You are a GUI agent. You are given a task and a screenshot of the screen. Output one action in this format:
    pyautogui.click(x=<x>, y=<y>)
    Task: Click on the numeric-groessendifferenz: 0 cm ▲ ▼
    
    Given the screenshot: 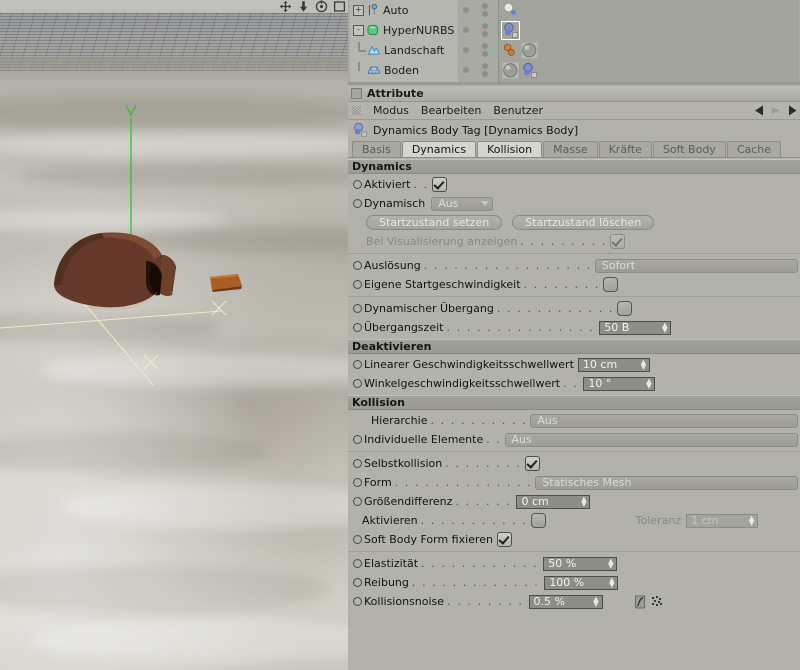 What is the action you would take?
    pyautogui.click(x=553, y=501)
    